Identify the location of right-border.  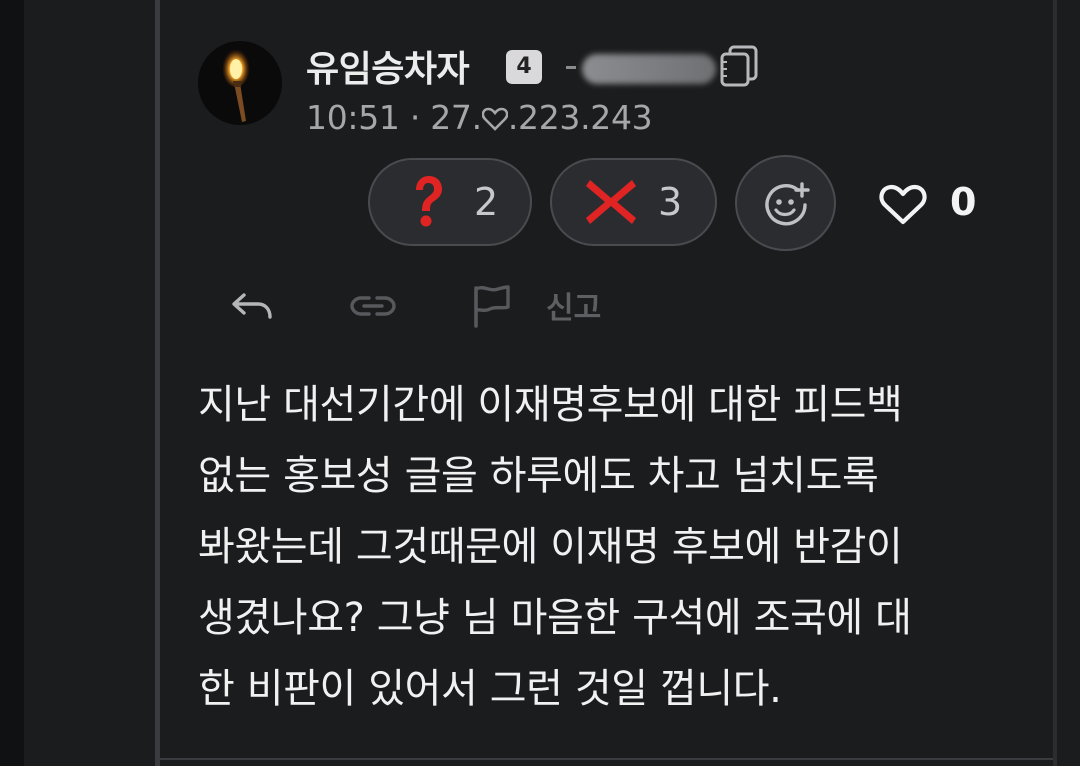
(1055, 383).